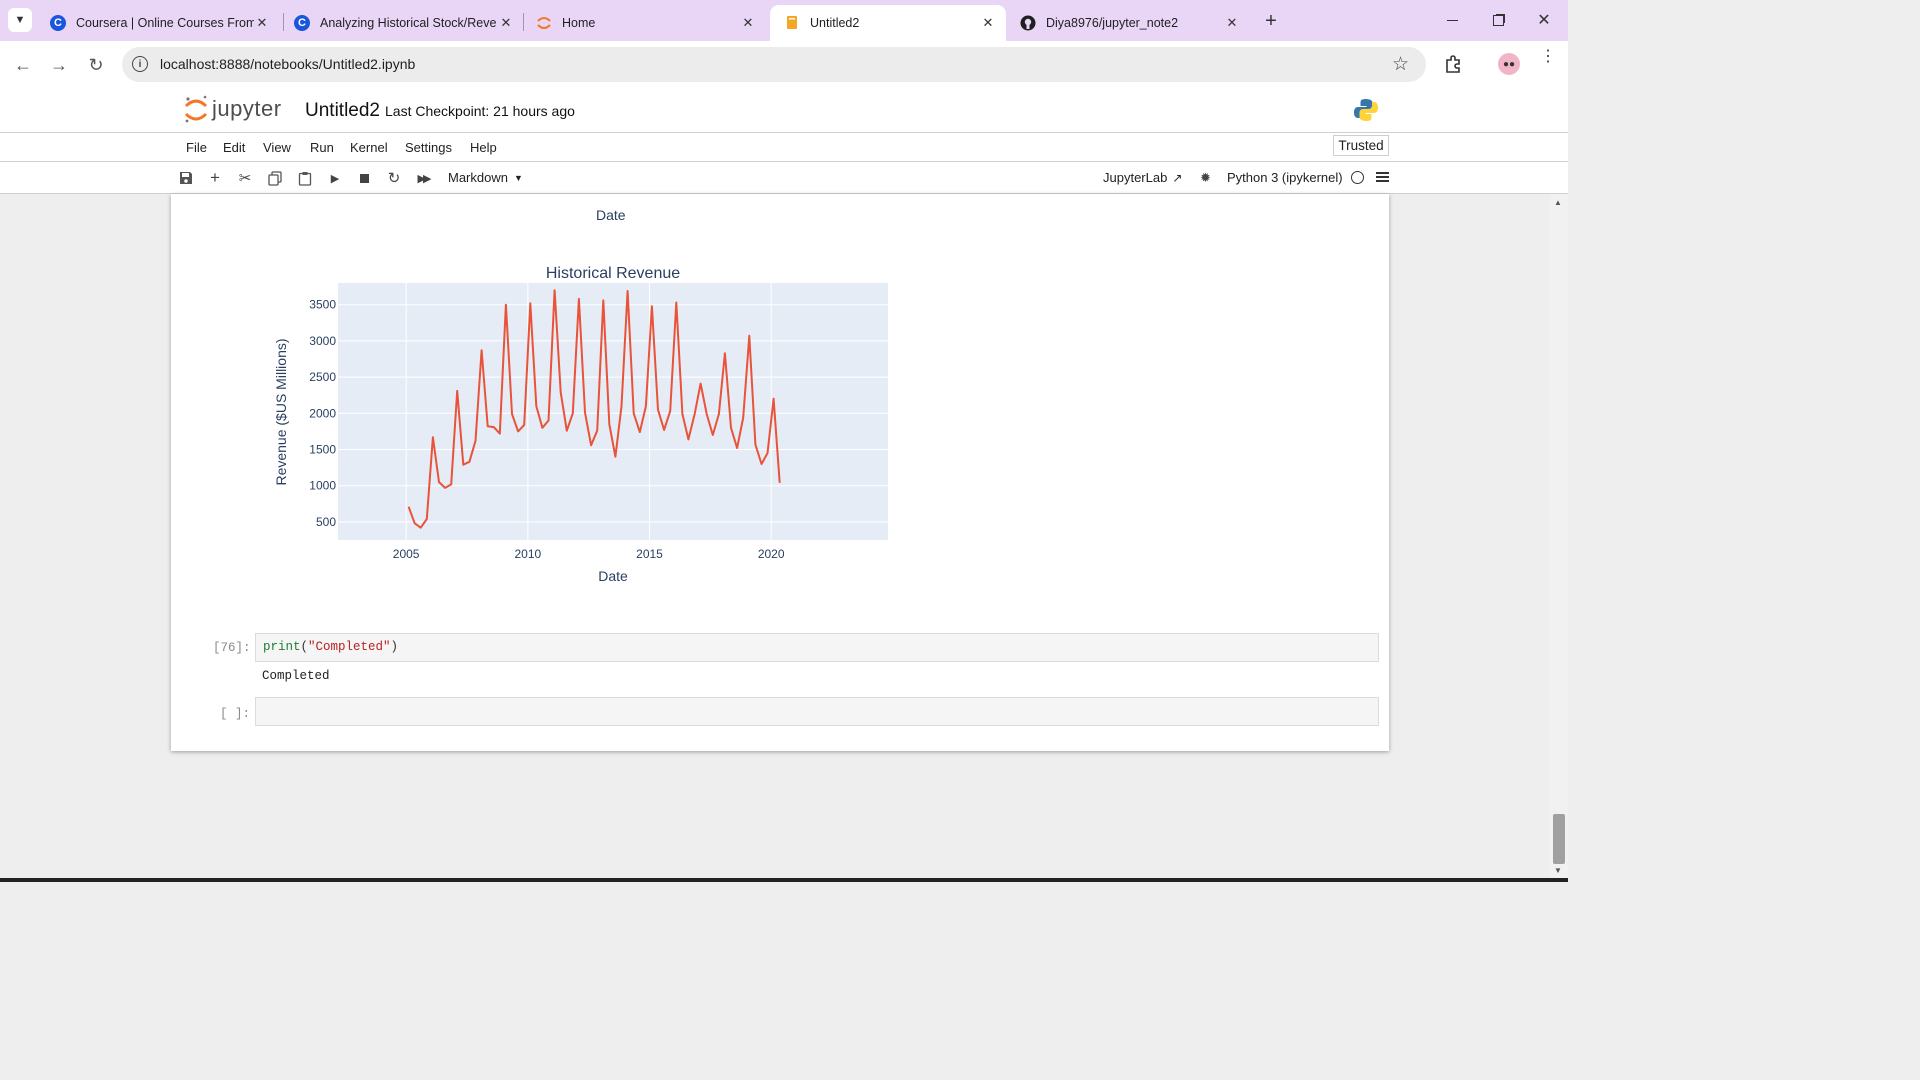 The width and height of the screenshot is (1920, 1080). I want to click on code-cell-input: print("Completed"), so click(817, 647).